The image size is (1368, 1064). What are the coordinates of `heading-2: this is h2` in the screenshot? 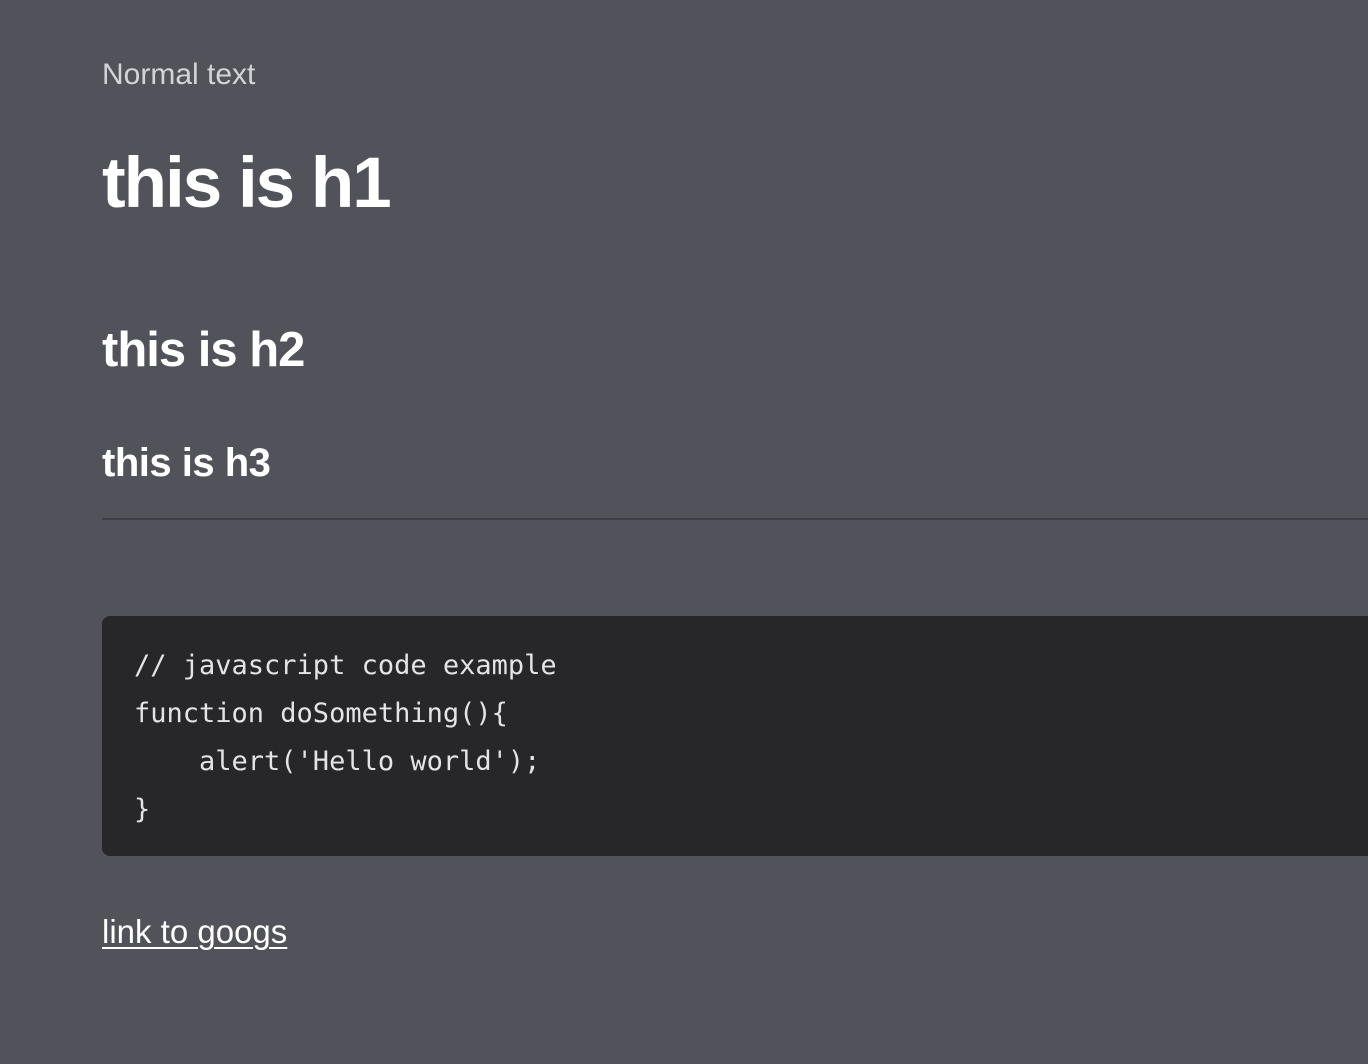 It's located at (203, 350).